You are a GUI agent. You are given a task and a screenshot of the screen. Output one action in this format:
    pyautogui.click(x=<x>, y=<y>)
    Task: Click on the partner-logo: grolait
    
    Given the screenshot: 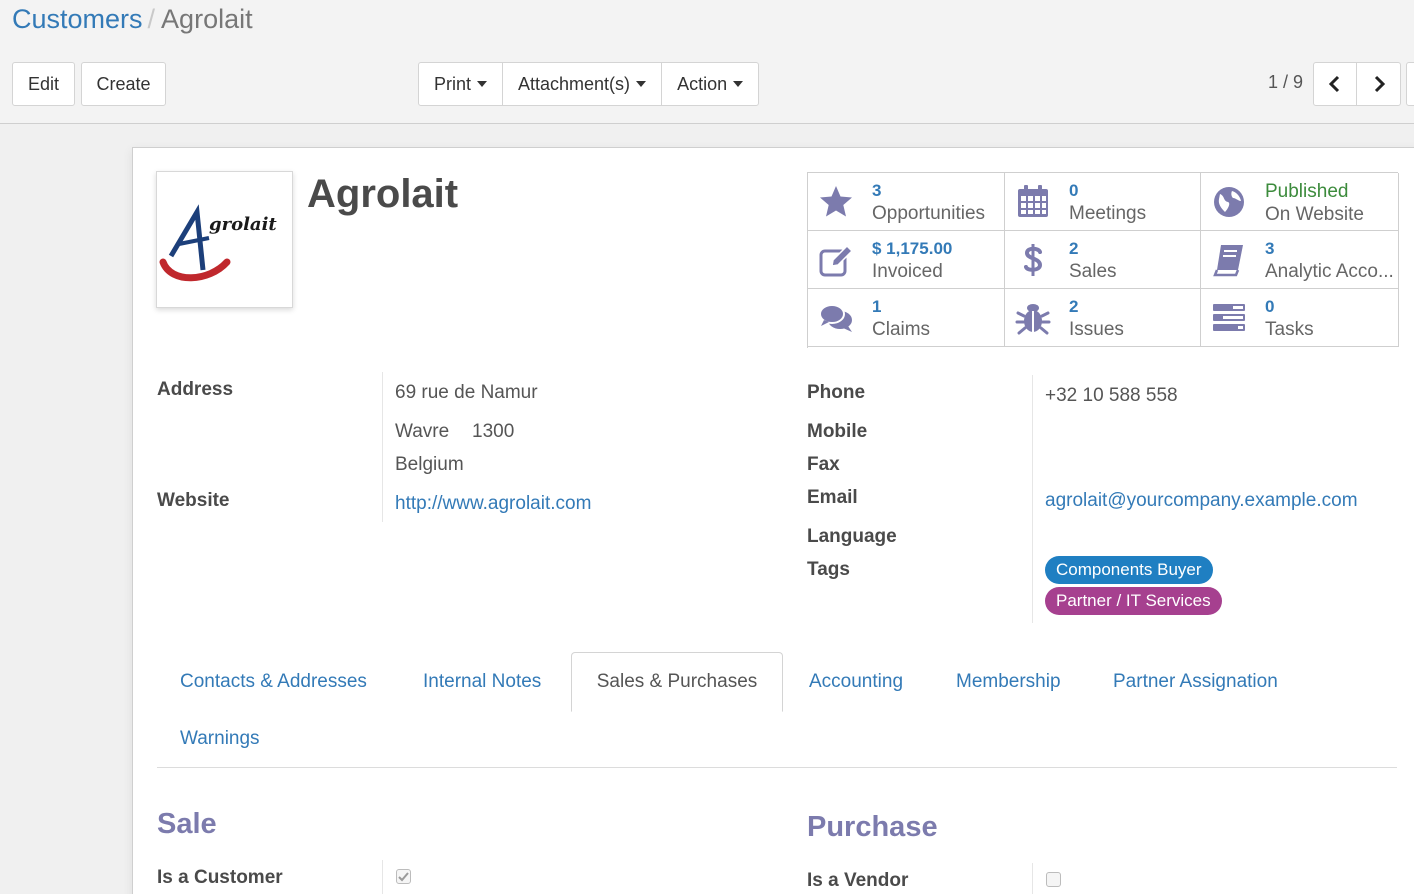 What is the action you would take?
    pyautogui.click(x=224, y=239)
    